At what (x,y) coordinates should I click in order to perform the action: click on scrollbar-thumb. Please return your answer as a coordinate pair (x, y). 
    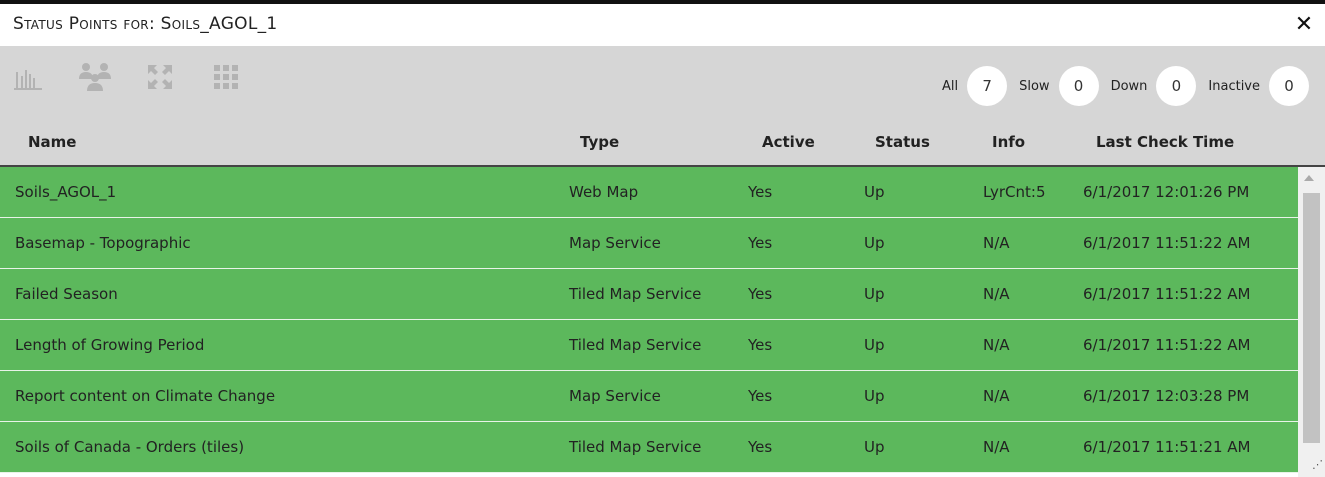
    Looking at the image, I should click on (1311, 318).